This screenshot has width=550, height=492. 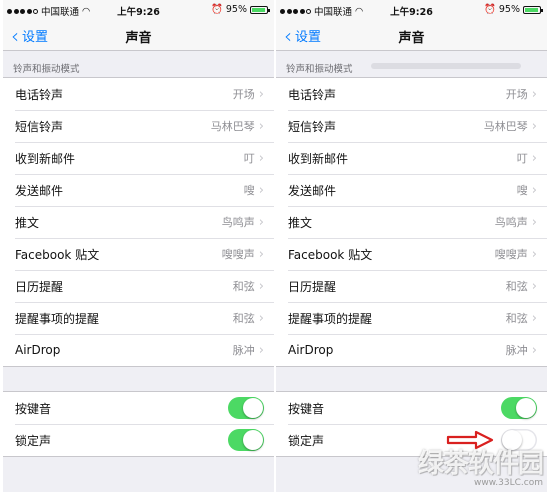 What do you see at coordinates (33, 440) in the screenshot?
I see `lock-sound-label: 锁定声` at bounding box center [33, 440].